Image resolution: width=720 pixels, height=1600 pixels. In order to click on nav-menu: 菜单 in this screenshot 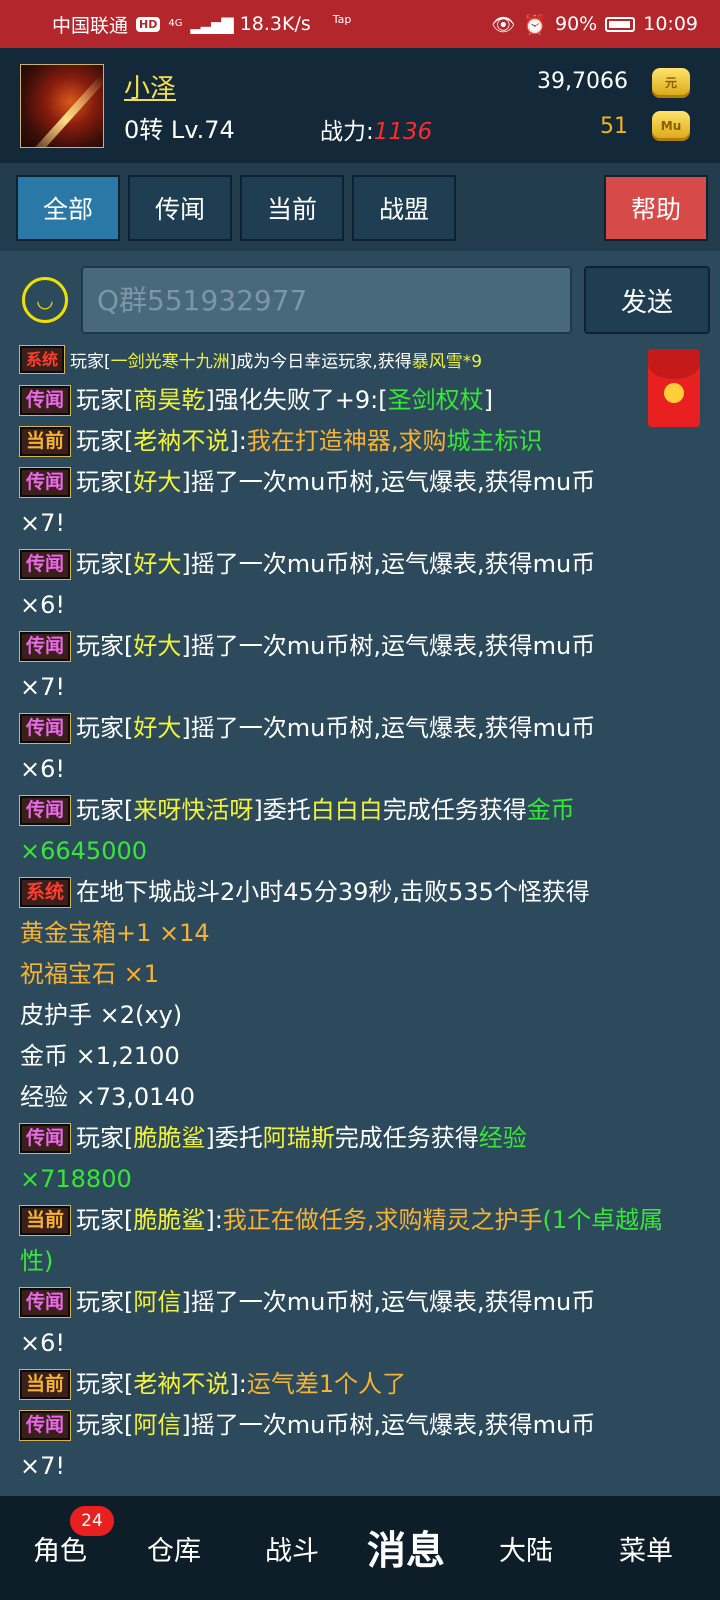, I will do `click(646, 1548)`.